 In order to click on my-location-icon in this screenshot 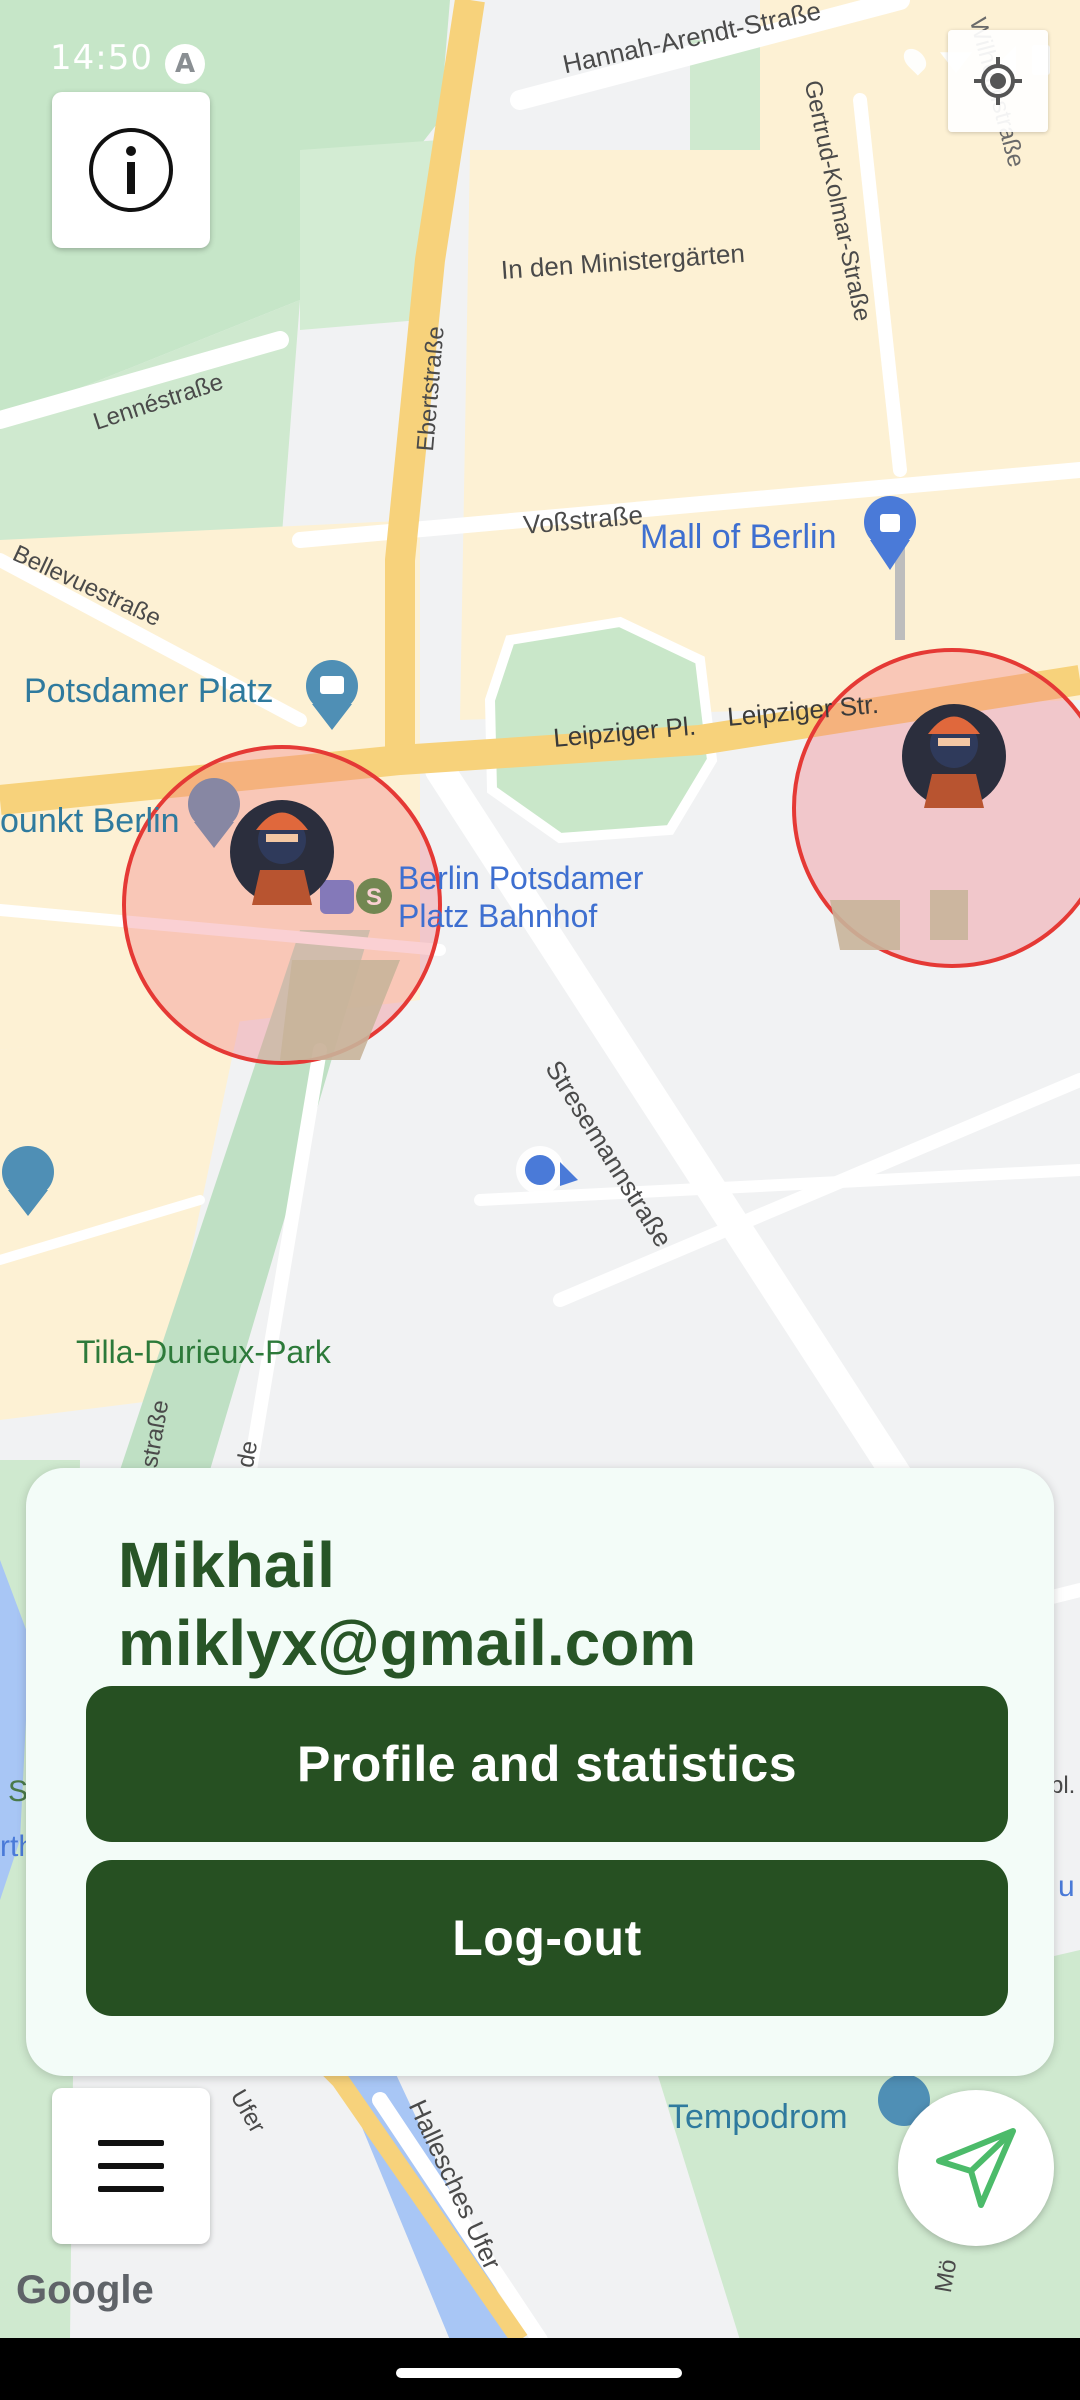, I will do `click(998, 81)`.